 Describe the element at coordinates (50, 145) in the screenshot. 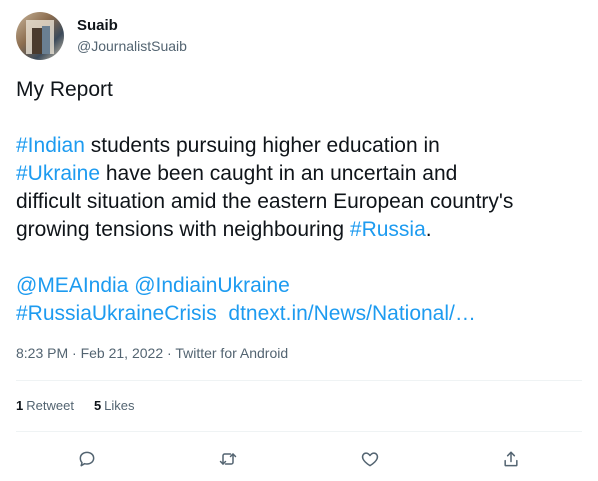

I see `hashtag-indian: #Indian` at that location.